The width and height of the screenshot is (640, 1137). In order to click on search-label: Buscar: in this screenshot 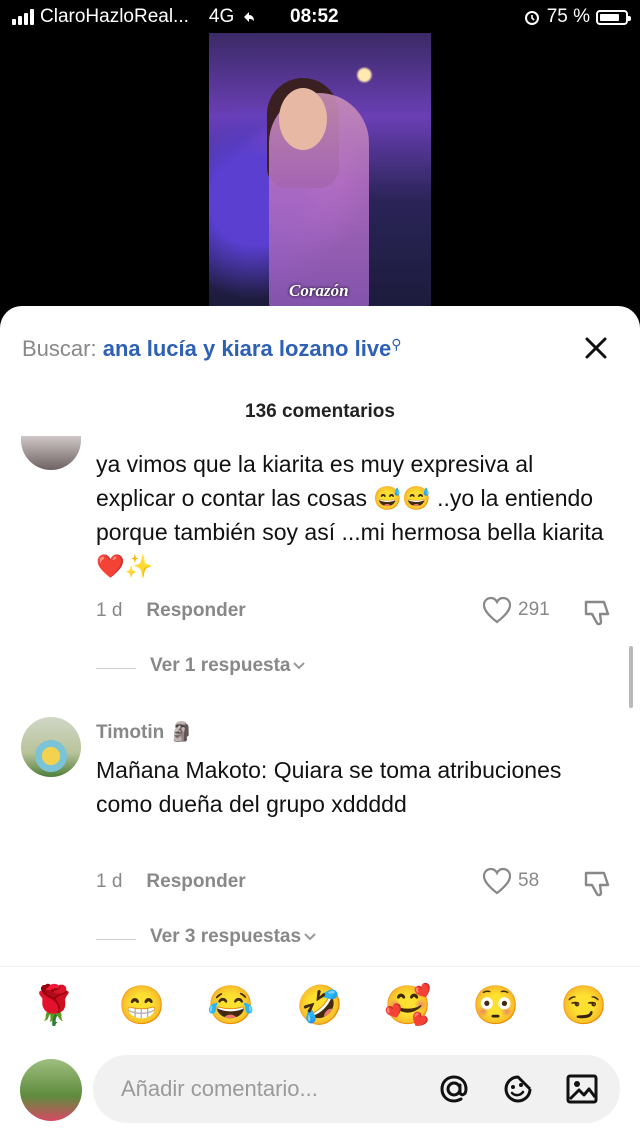, I will do `click(59, 348)`.